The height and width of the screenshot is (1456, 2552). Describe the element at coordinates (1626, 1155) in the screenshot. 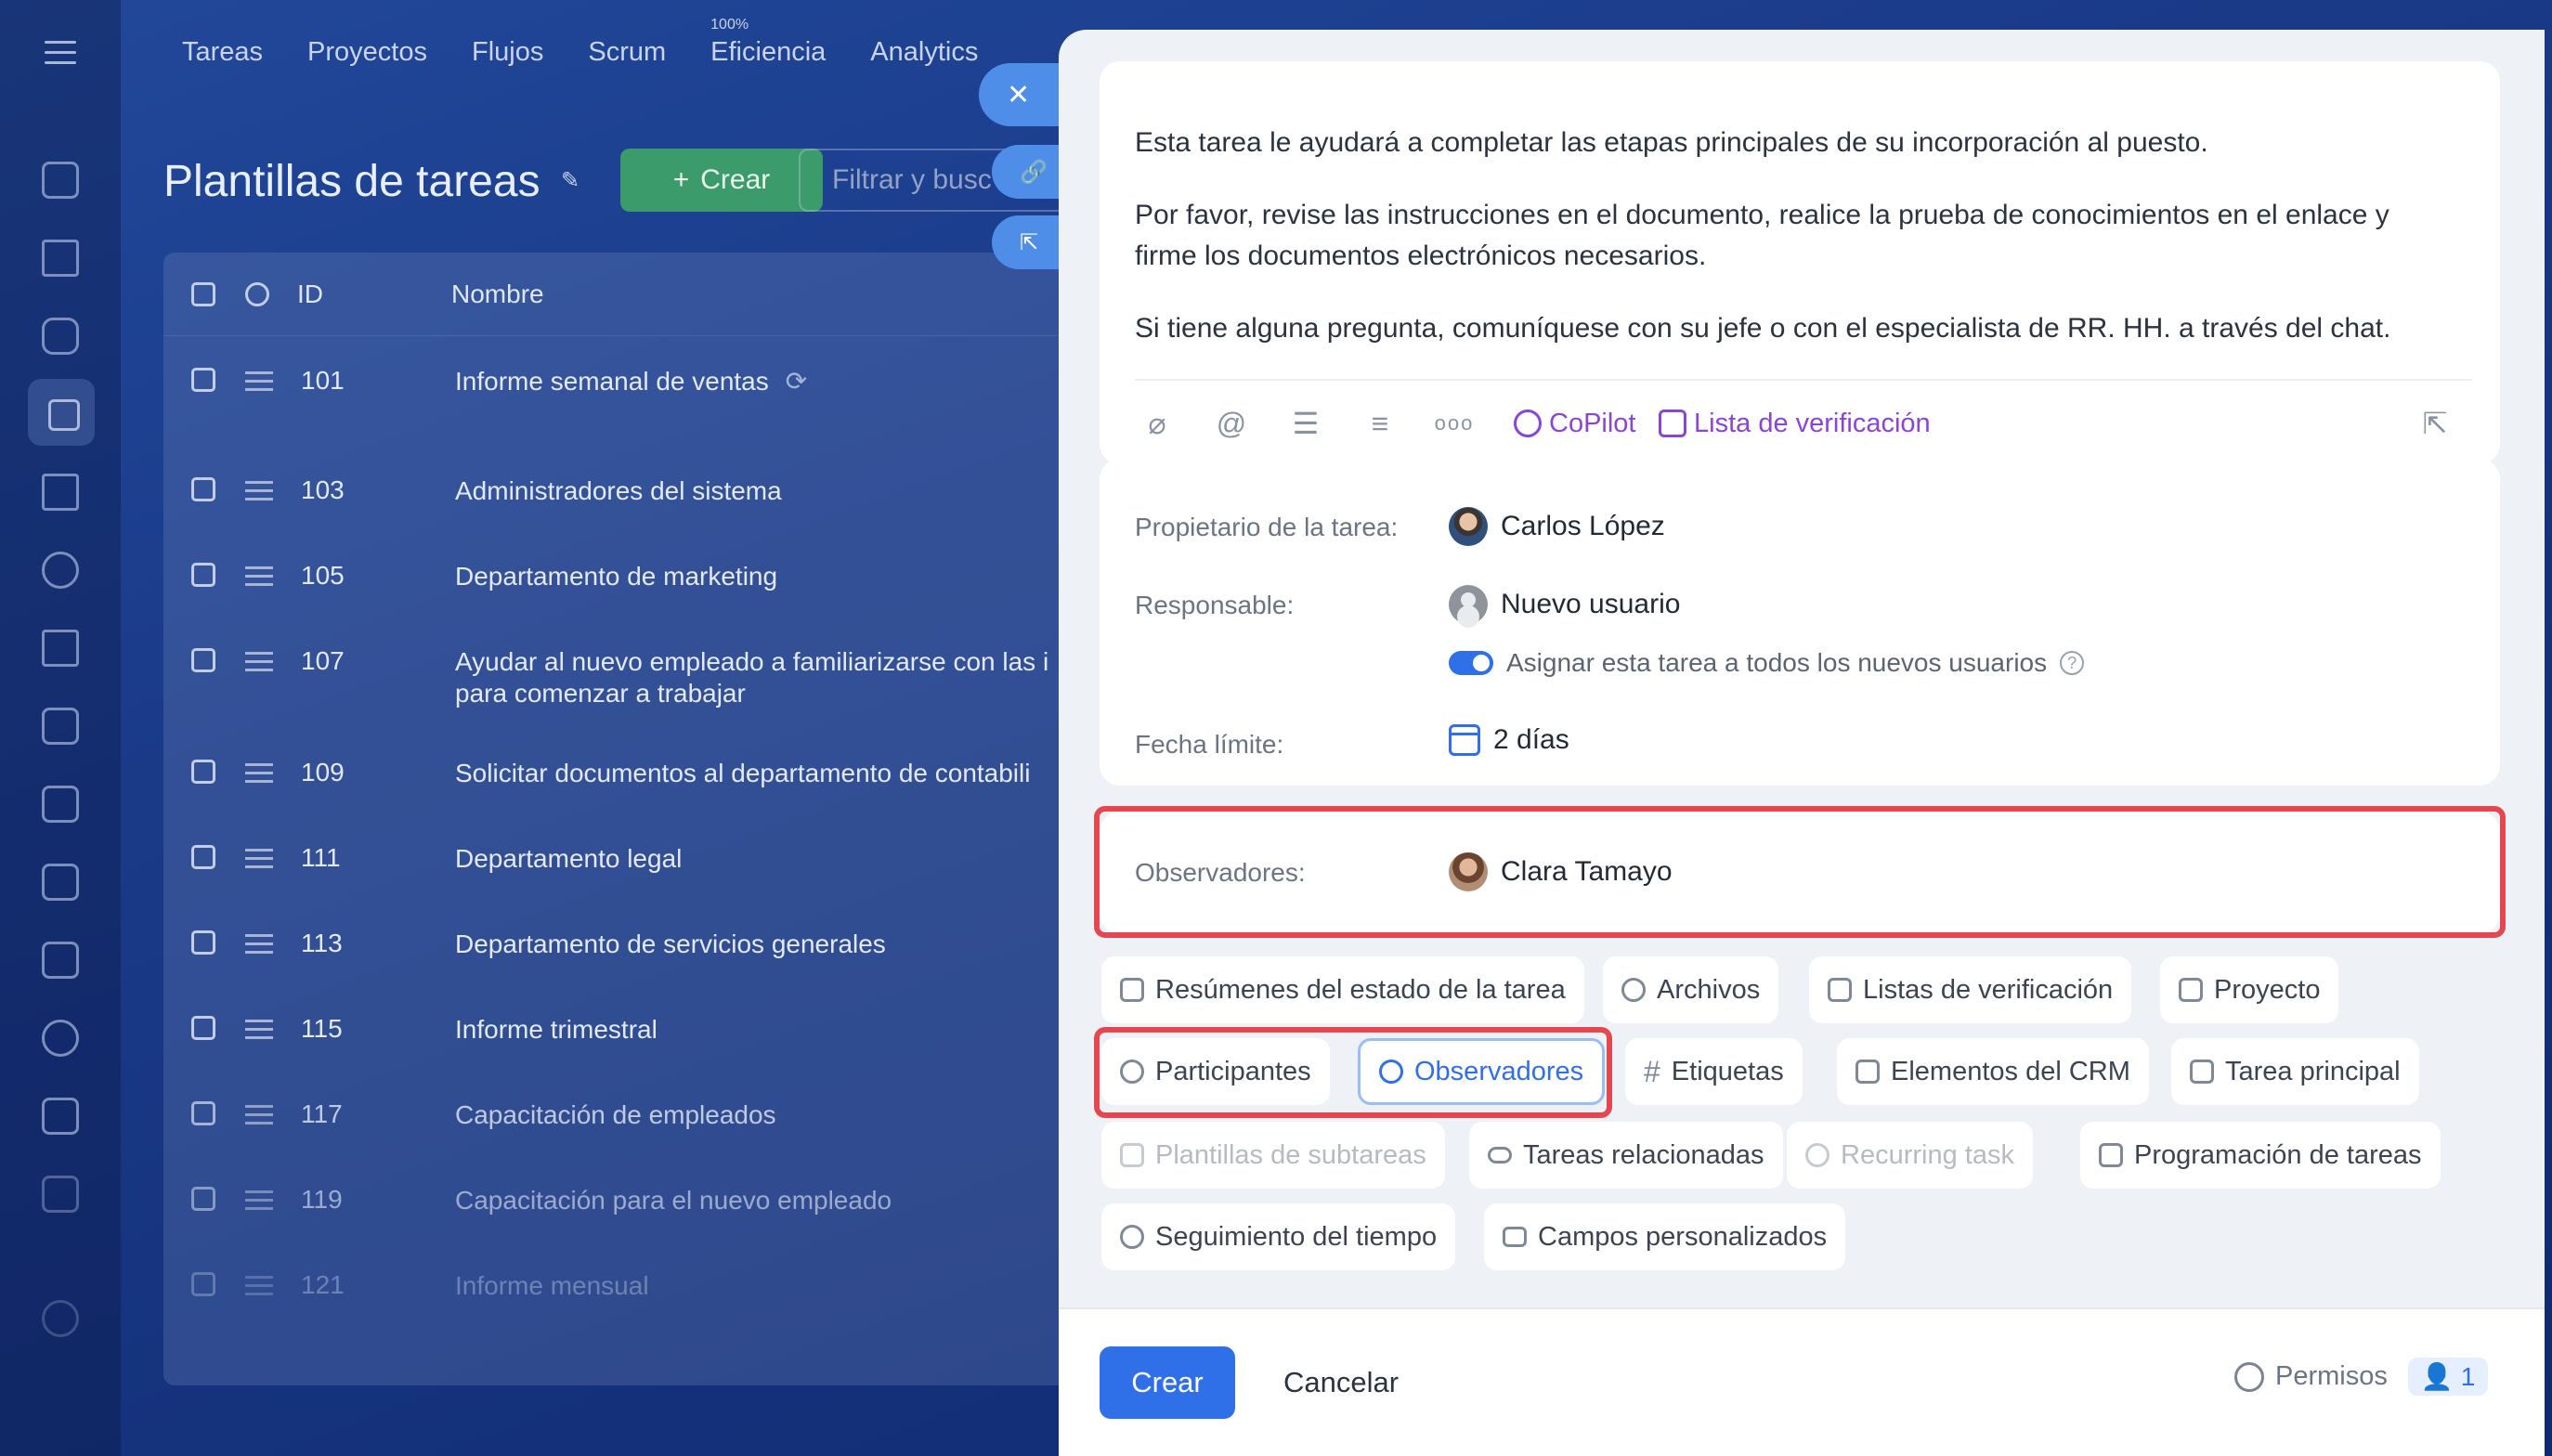

I see `chip-related-tasks: Tareas relacionadas` at that location.